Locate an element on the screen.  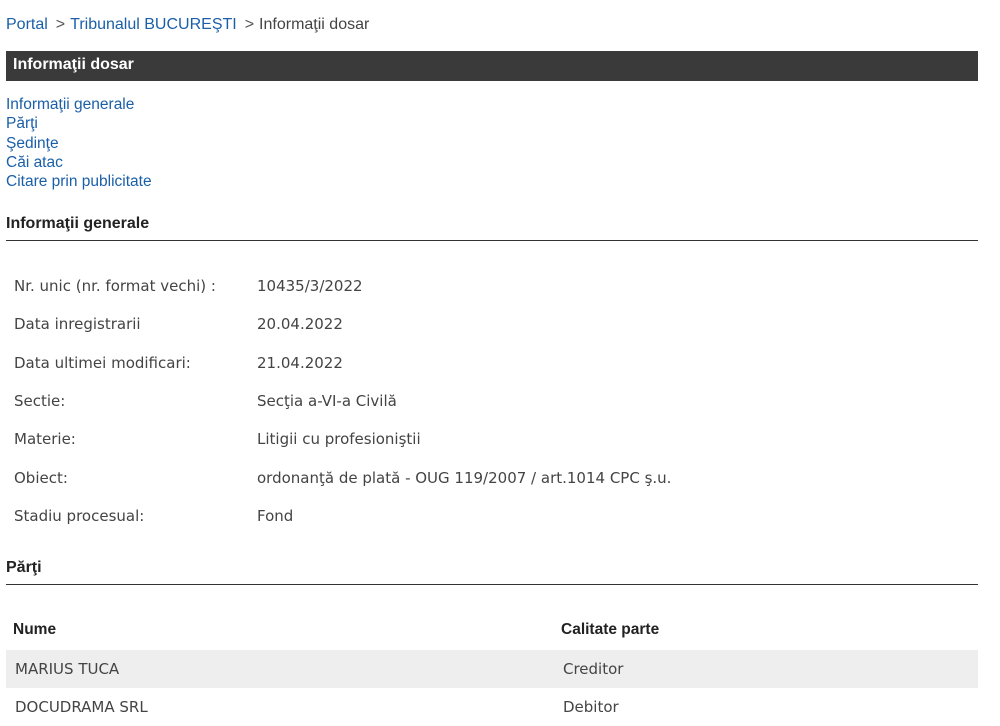
column-header-role: Calitate parte is located at coordinates (610, 629).